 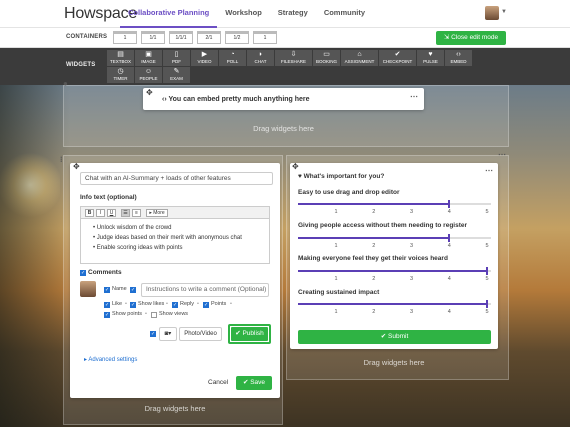 What do you see at coordinates (153, 37) in the screenshot?
I see `container-layout-1-1: 1/1` at bounding box center [153, 37].